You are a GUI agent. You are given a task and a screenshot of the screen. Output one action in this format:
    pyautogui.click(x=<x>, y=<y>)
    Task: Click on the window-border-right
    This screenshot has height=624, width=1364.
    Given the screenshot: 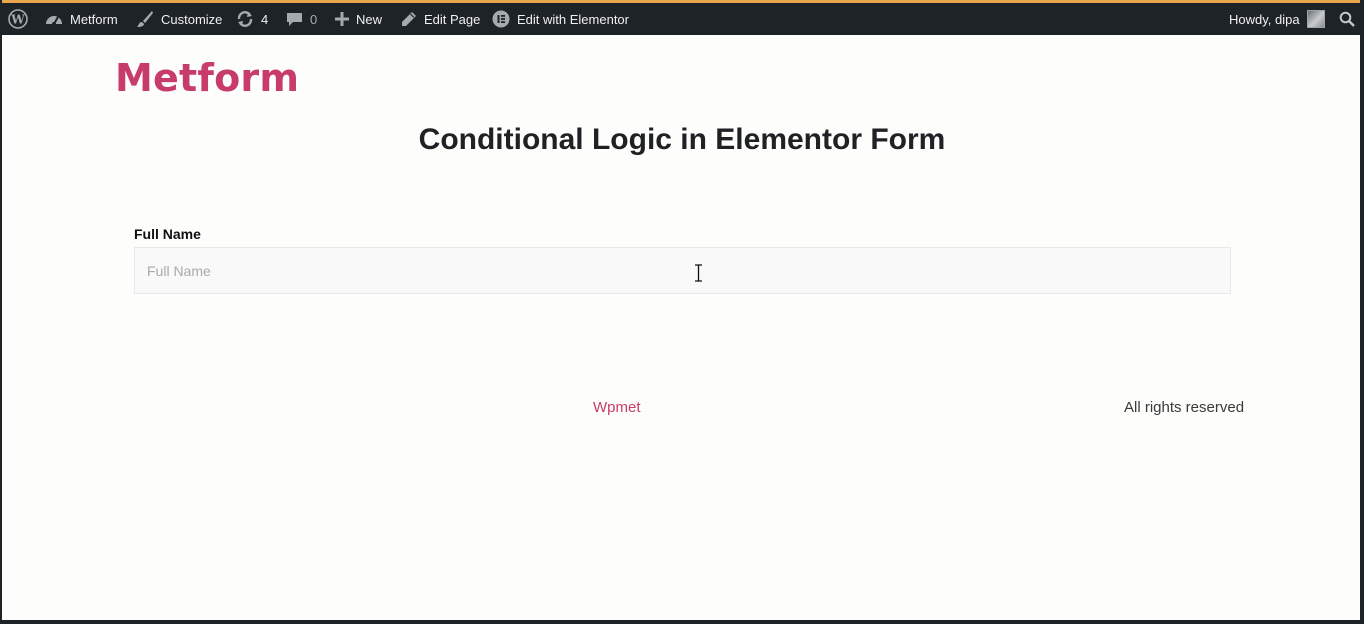 What is the action you would take?
    pyautogui.click(x=1362, y=312)
    